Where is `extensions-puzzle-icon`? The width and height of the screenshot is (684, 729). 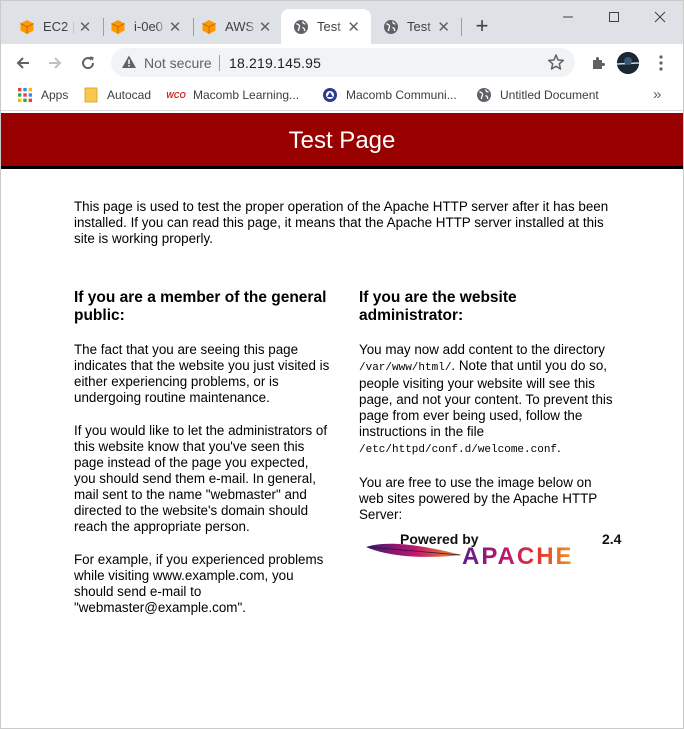
extensions-puzzle-icon is located at coordinates (598, 63).